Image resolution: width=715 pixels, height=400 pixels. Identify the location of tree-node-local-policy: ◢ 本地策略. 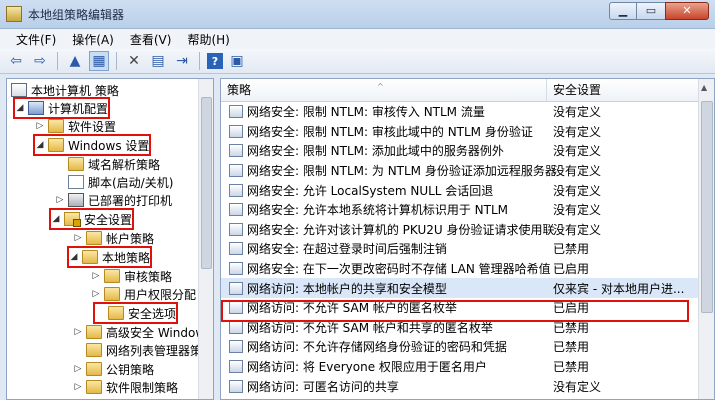
(109, 257).